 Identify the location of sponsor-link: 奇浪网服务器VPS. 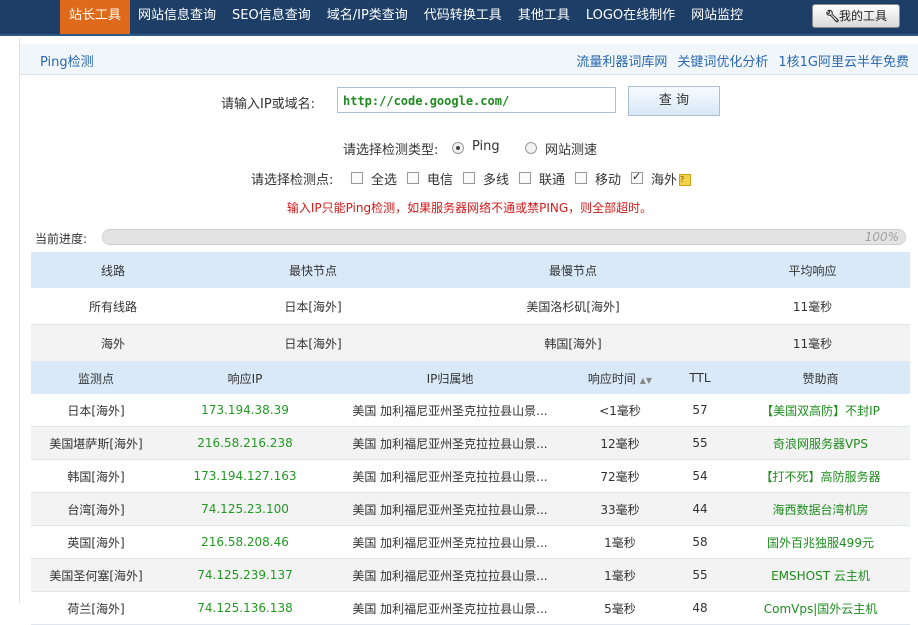
(820, 443).